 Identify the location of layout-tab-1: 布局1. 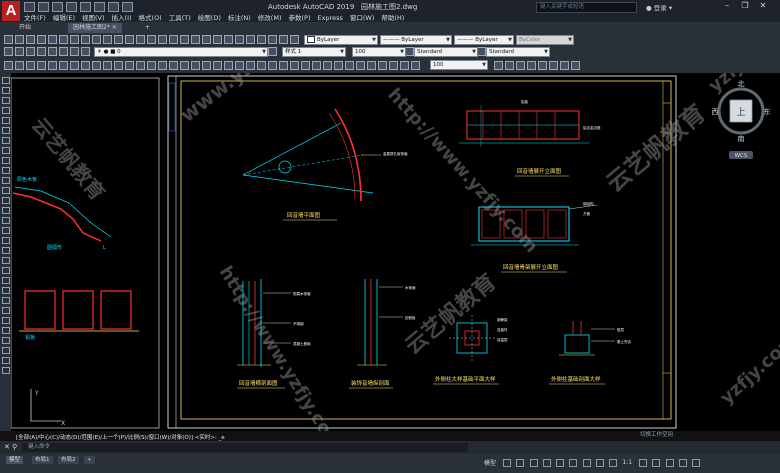
(42, 460).